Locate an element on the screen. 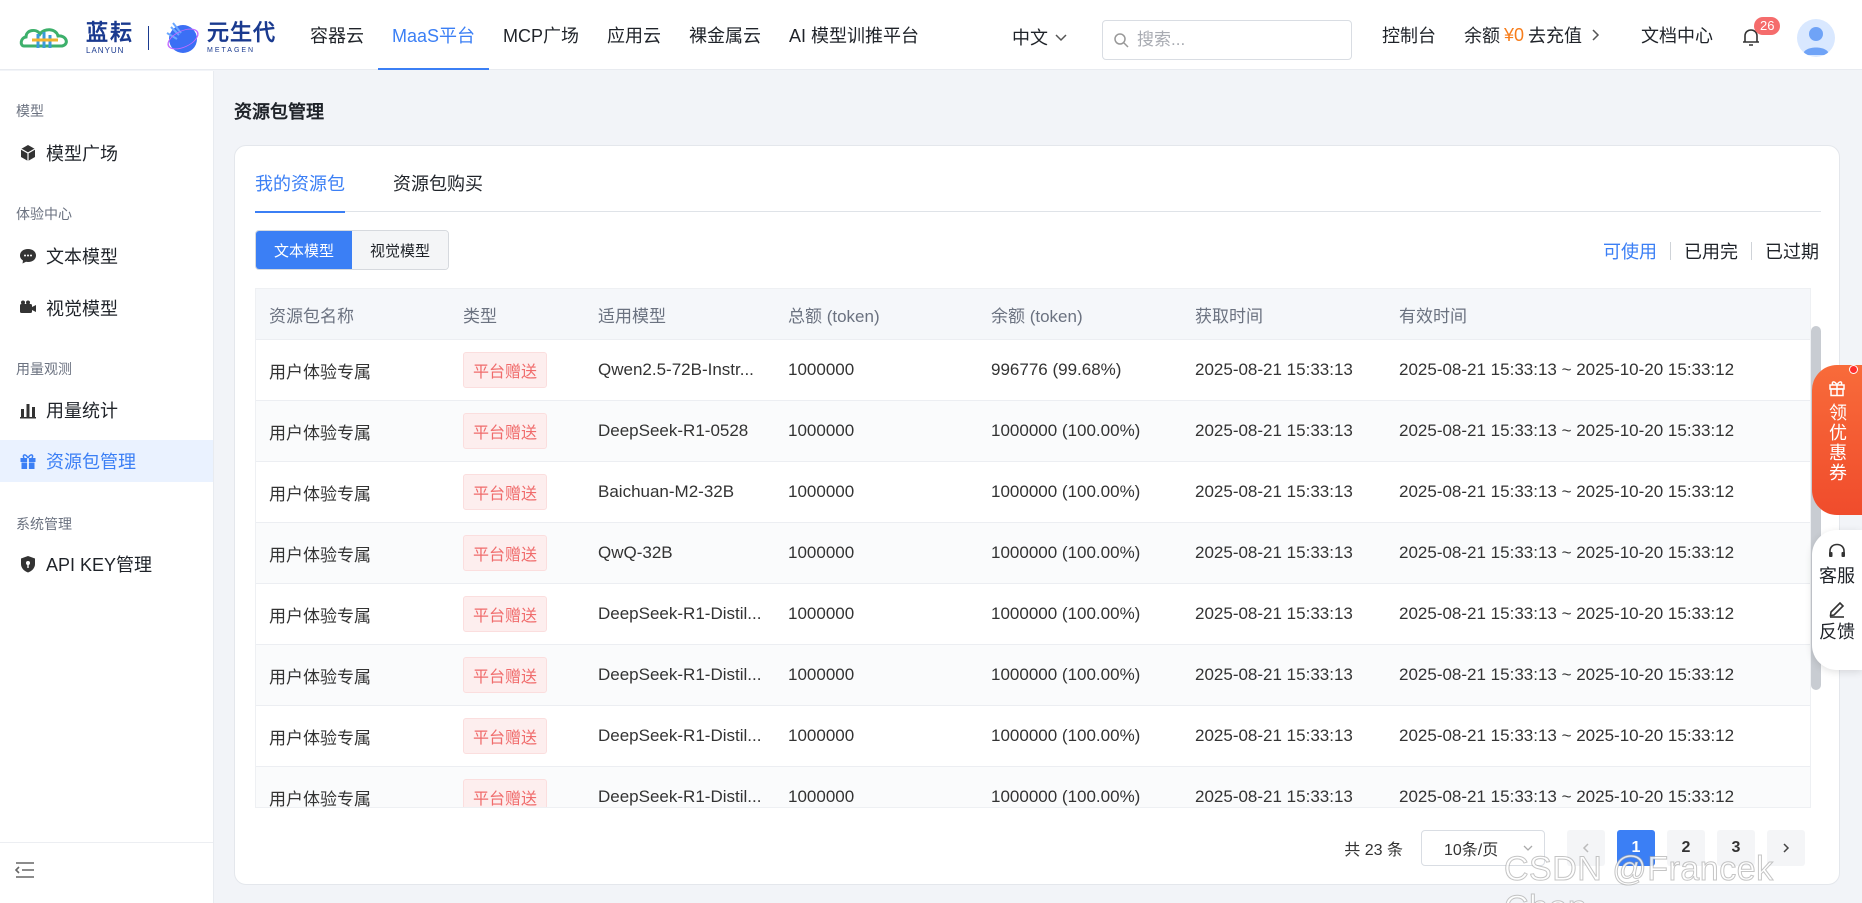 The height and width of the screenshot is (903, 1862). sidebar-item-resource-pack: 资源包管理 is located at coordinates (106, 461).